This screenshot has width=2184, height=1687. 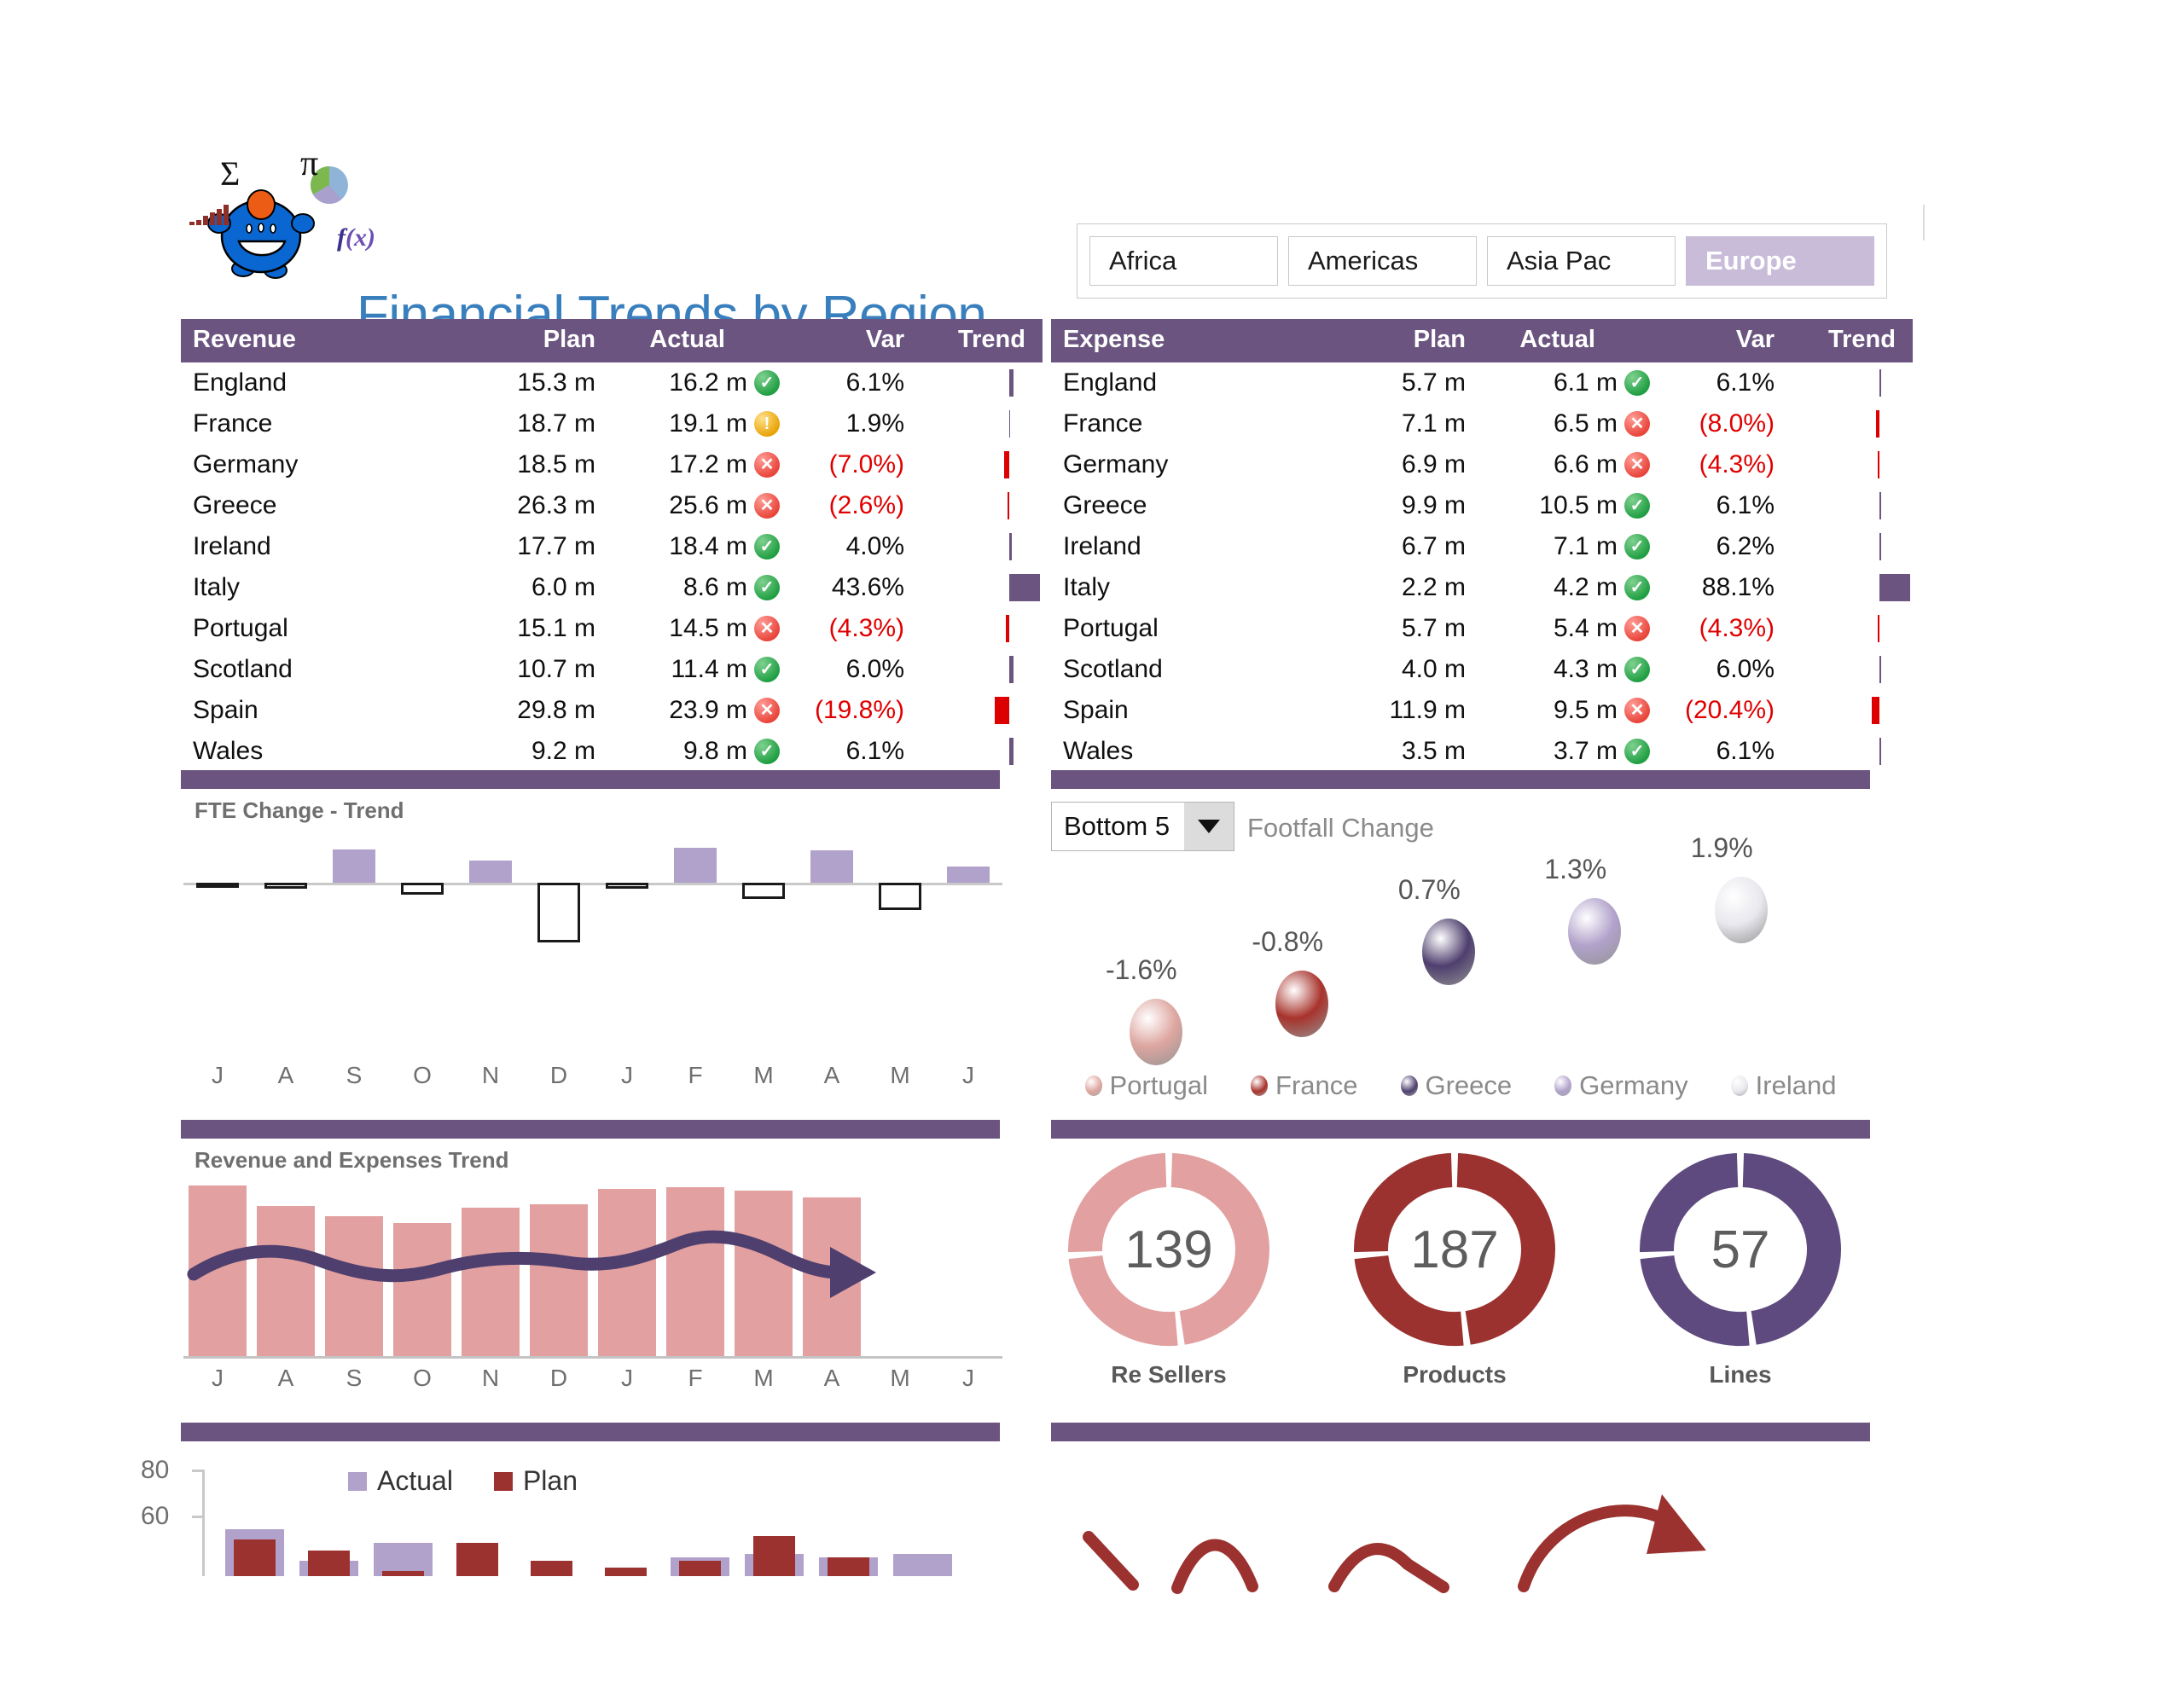 What do you see at coordinates (708, 505) in the screenshot?
I see `row-actual-value: 25.6 m` at bounding box center [708, 505].